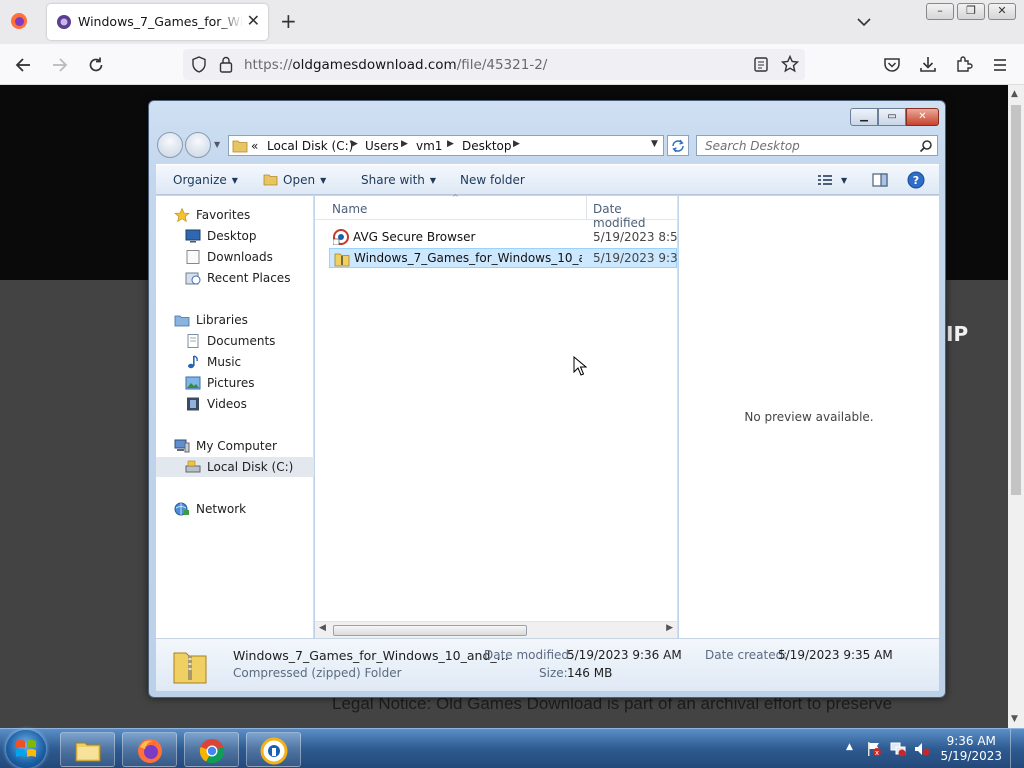 The image size is (1024, 768). What do you see at coordinates (341, 237) in the screenshot?
I see `avg-browser-shortcut-icon` at bounding box center [341, 237].